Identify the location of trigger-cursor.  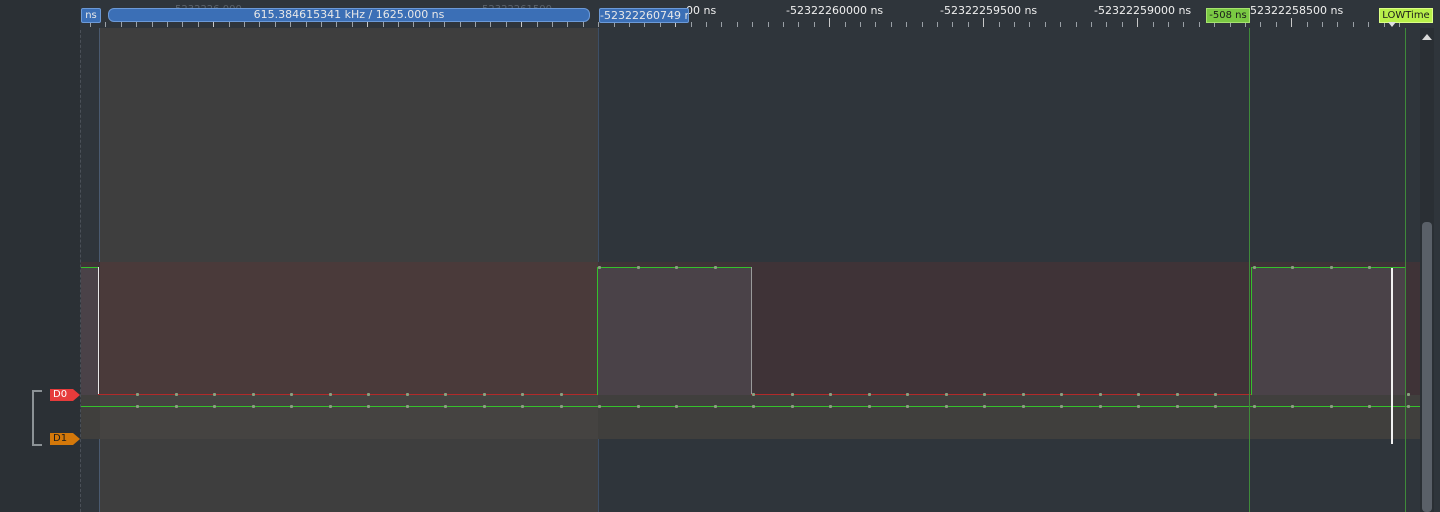
(1392, 356).